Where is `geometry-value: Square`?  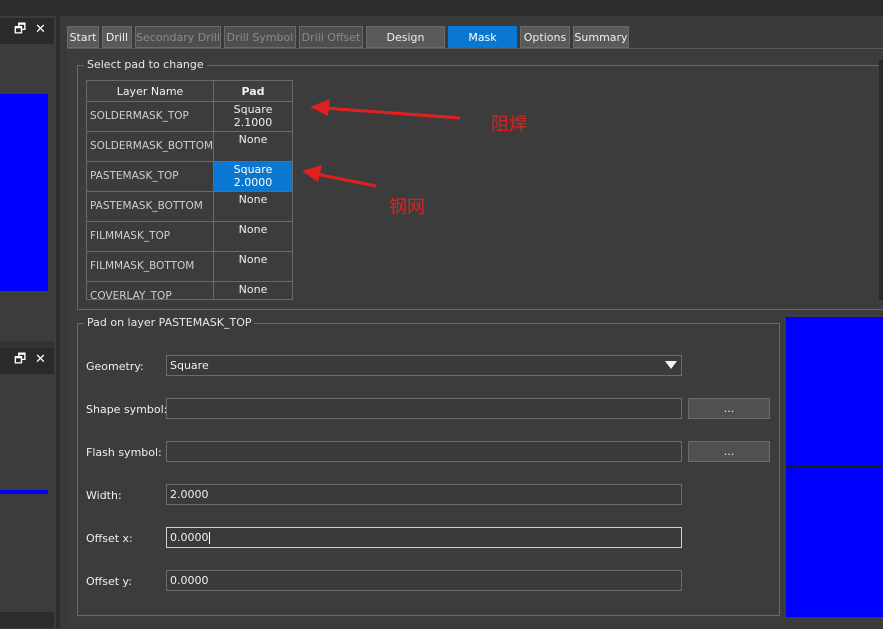
geometry-value: Square is located at coordinates (189, 365).